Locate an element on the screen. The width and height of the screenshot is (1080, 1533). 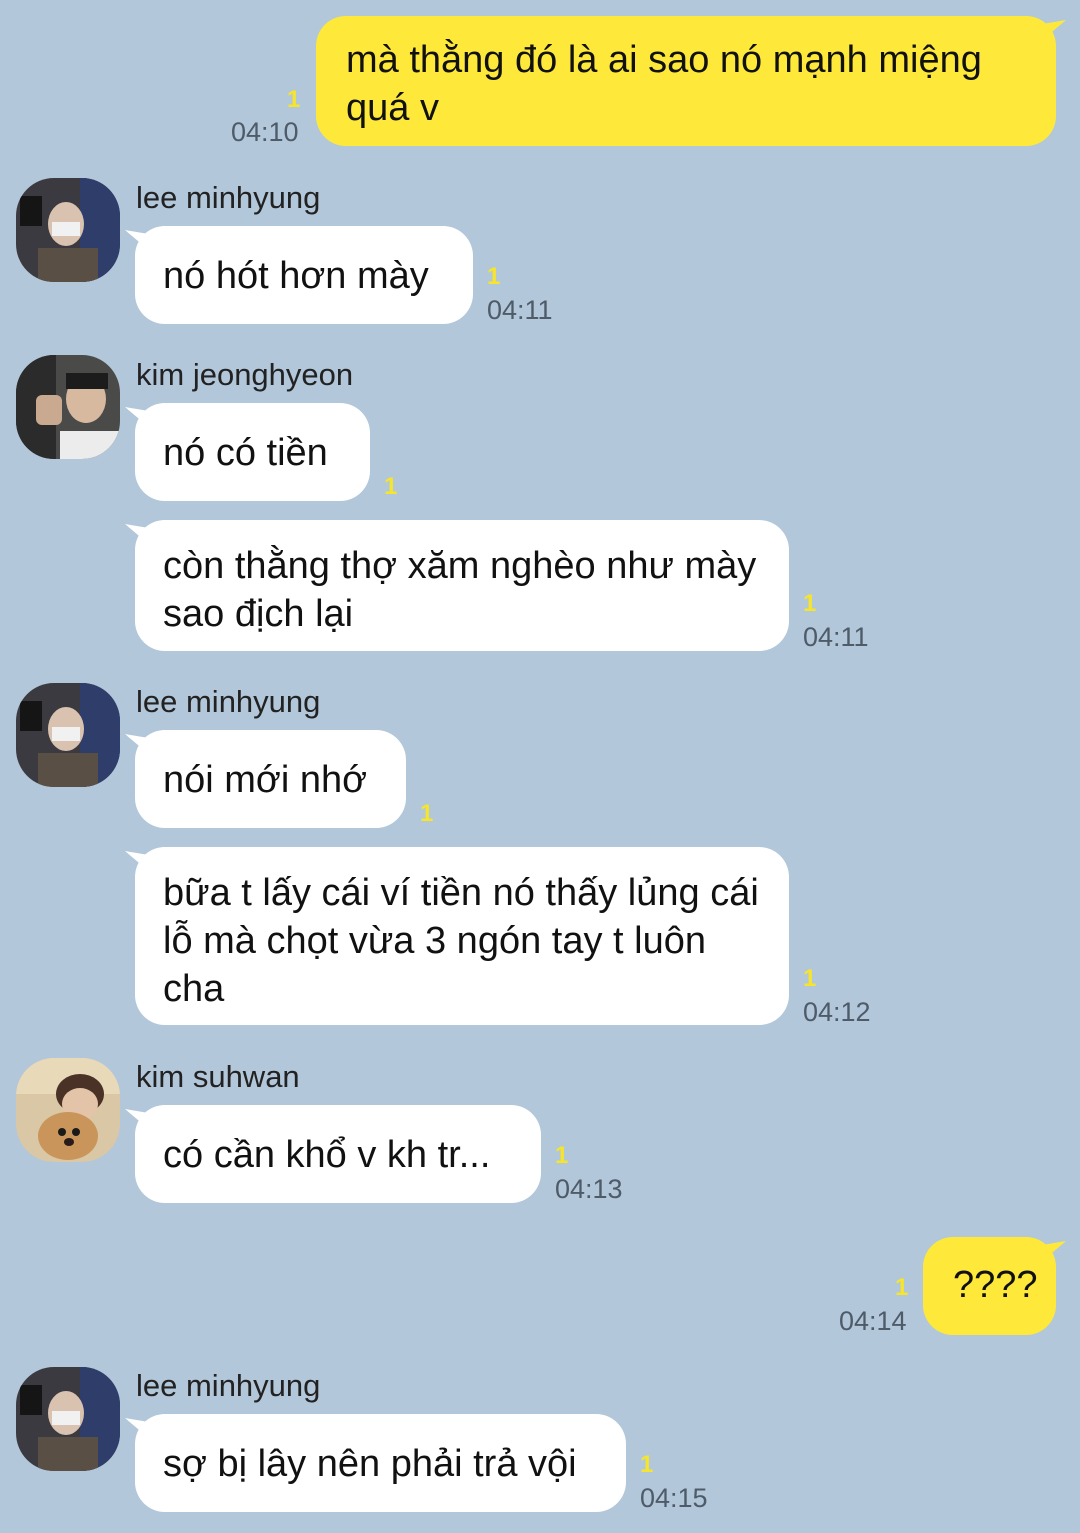
message-time: 04:15 is located at coordinates (674, 1498).